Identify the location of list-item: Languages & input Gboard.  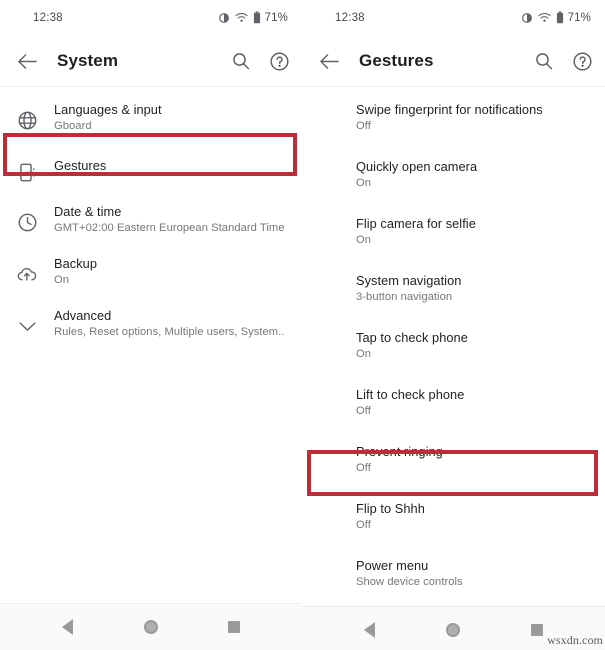
(151, 119).